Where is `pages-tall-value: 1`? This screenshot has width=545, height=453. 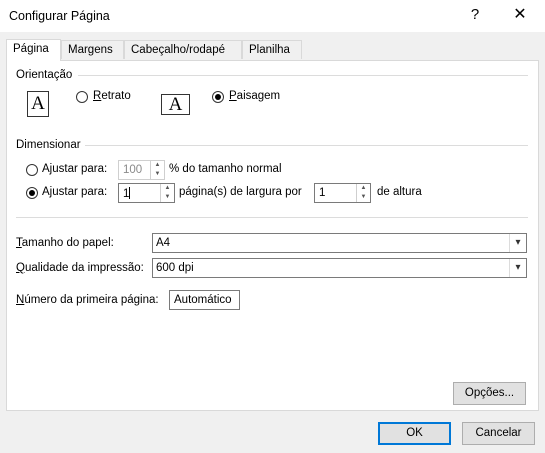 pages-tall-value: 1 is located at coordinates (322, 193).